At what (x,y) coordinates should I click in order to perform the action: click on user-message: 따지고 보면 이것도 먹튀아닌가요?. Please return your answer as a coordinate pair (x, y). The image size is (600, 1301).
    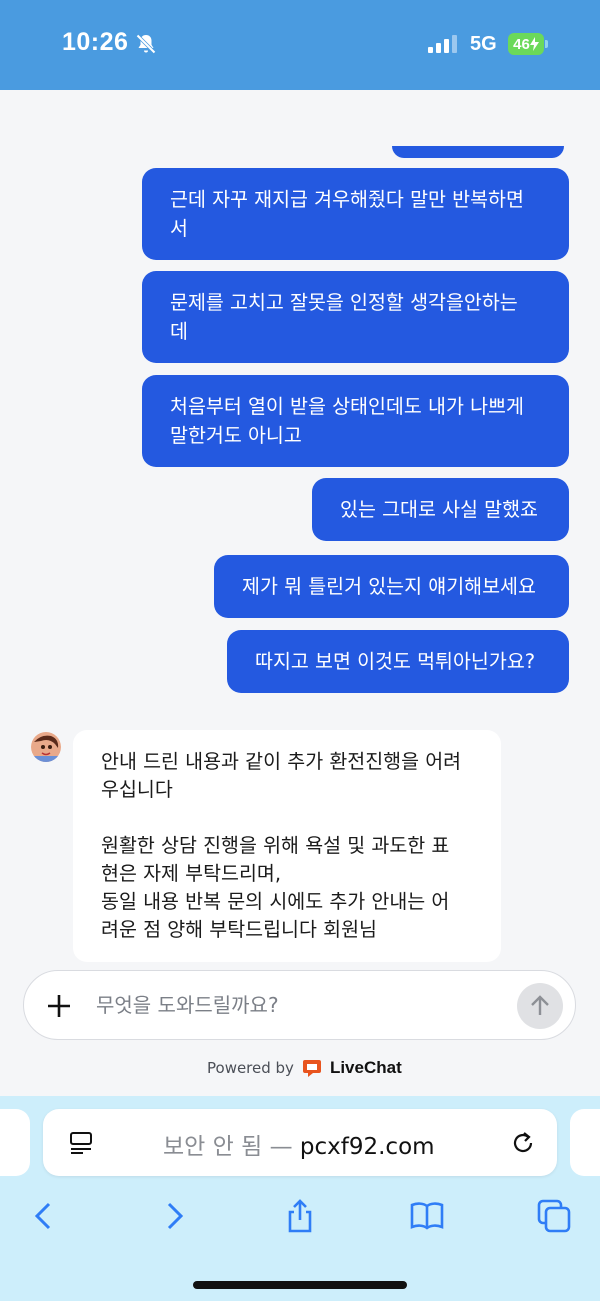
    Looking at the image, I should click on (398, 661).